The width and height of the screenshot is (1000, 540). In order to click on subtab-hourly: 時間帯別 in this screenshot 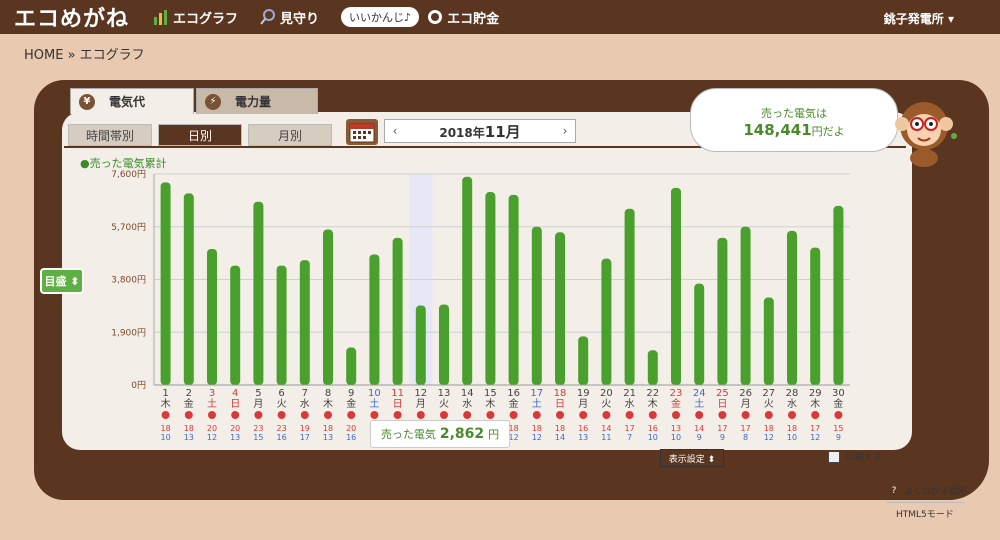, I will do `click(110, 135)`.